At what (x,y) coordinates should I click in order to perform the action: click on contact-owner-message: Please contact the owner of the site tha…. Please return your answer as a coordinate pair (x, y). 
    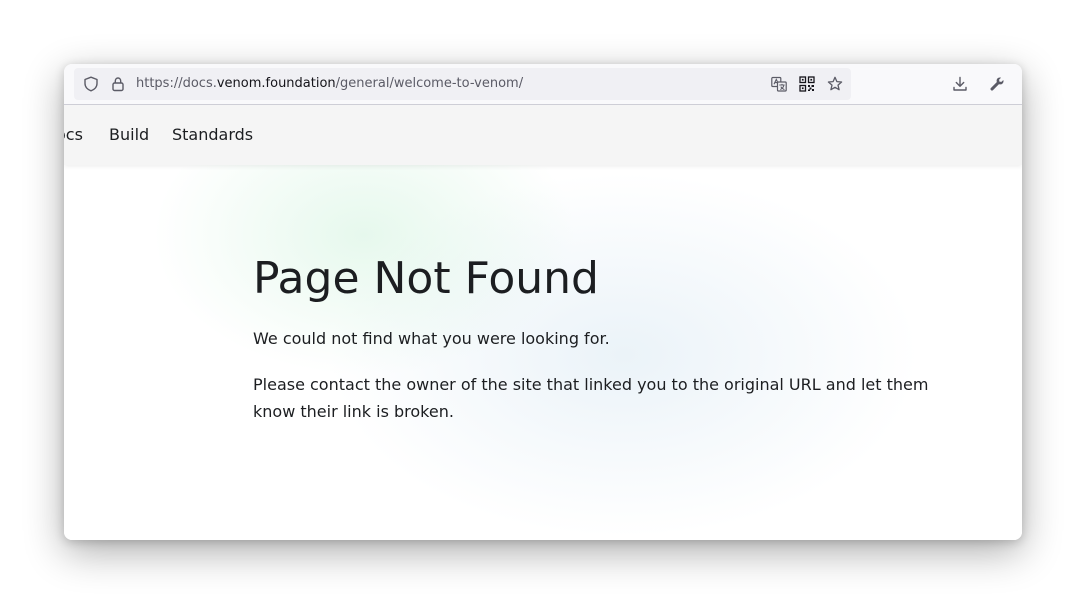
    Looking at the image, I should click on (591, 398).